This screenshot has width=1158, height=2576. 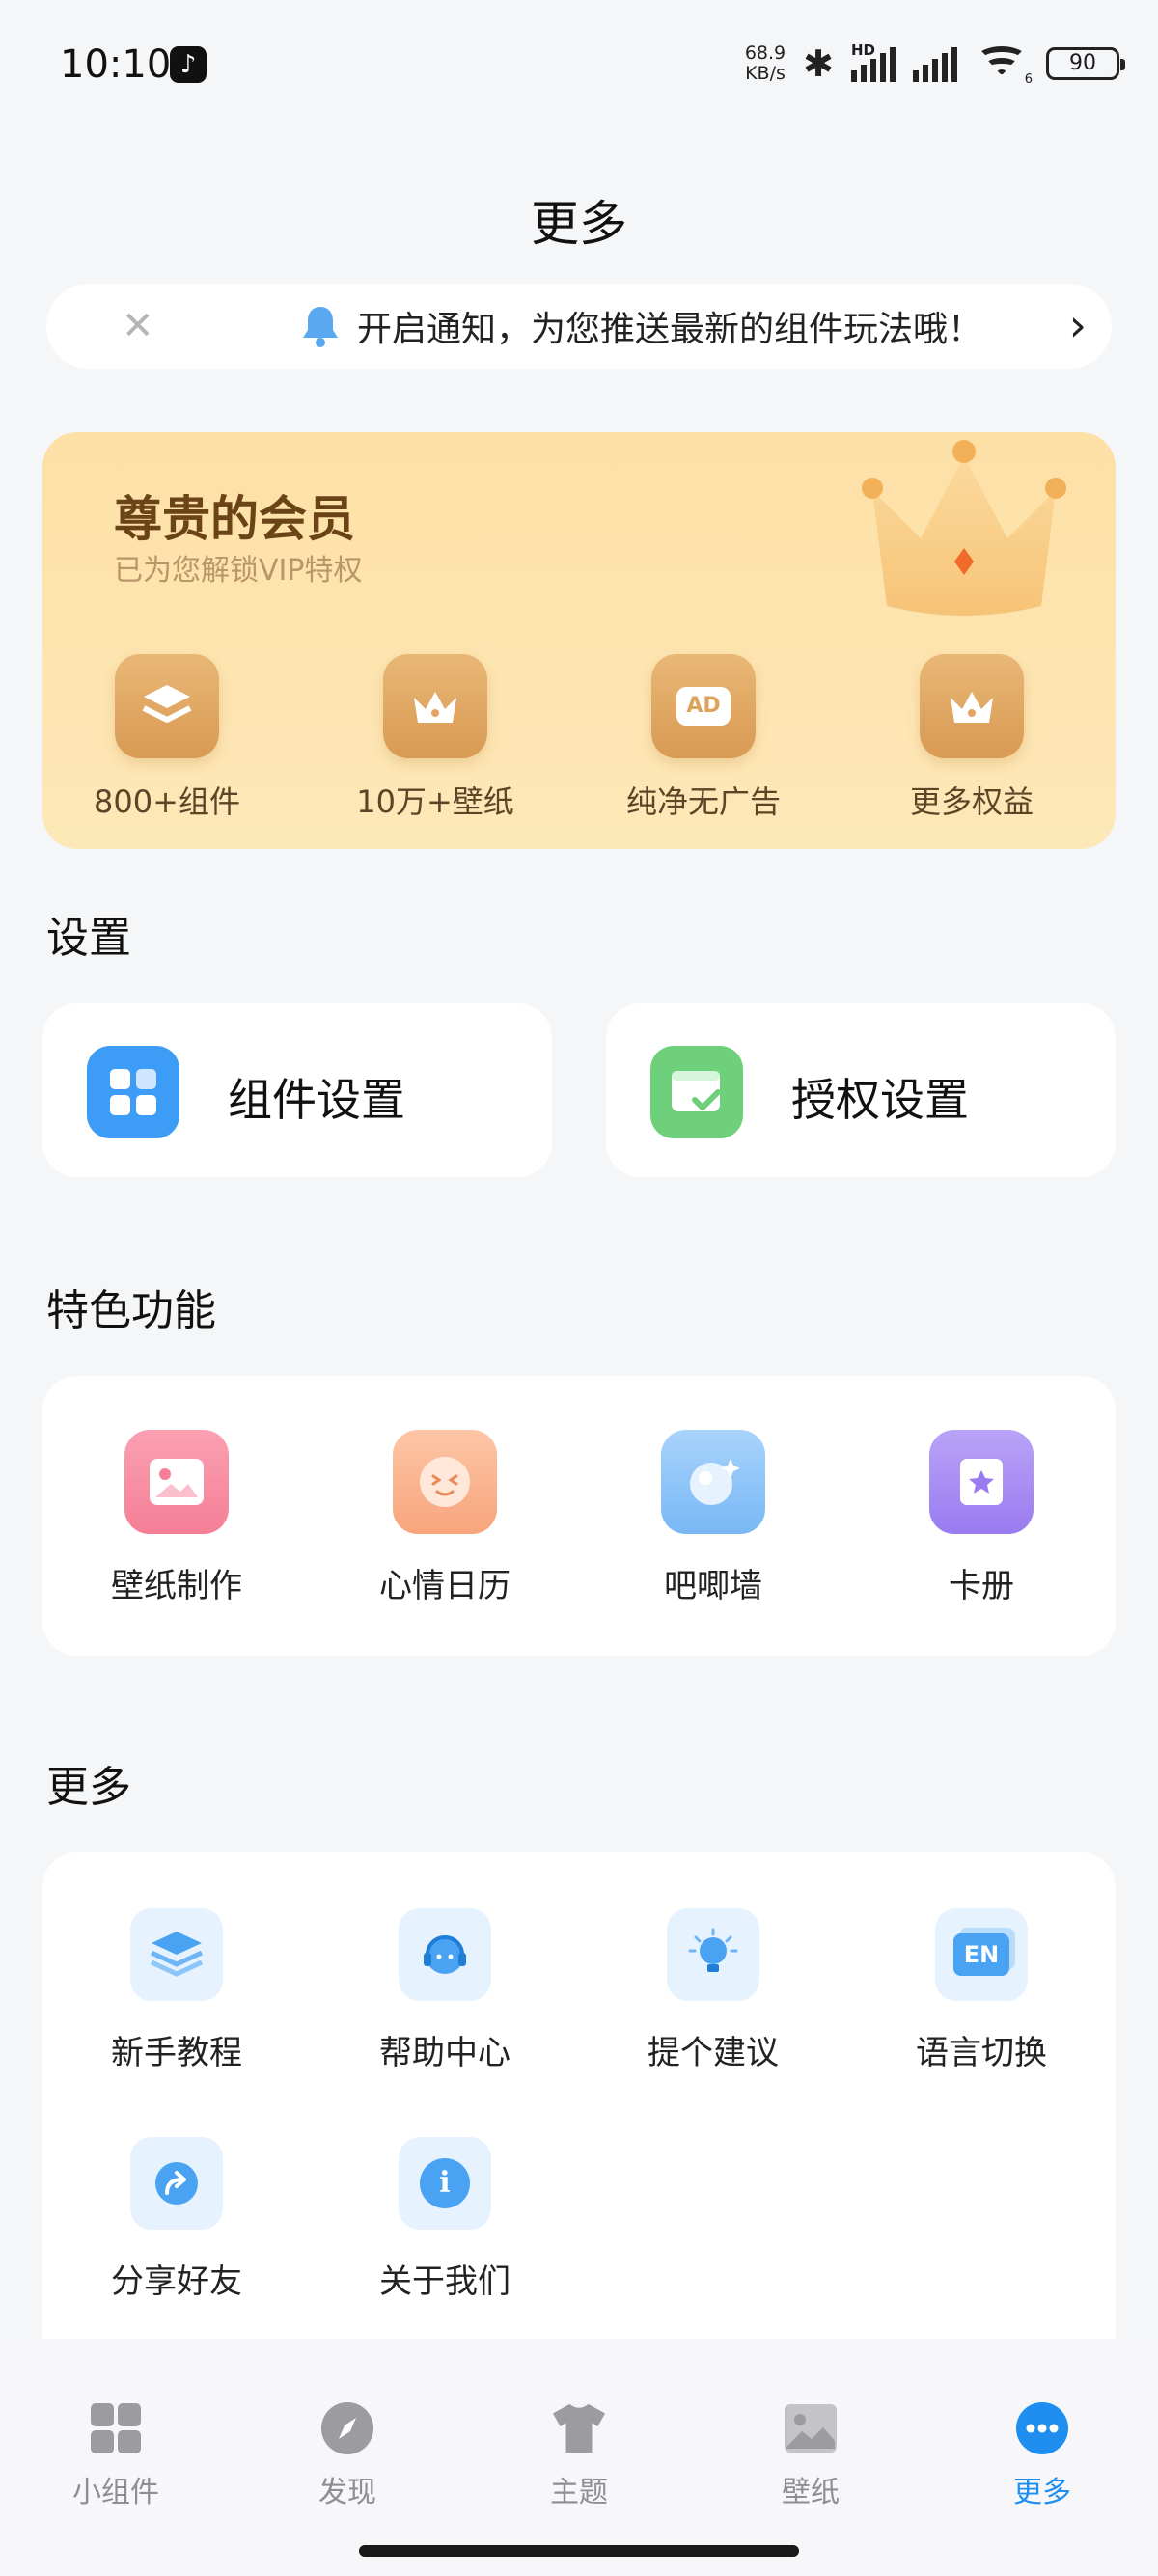 What do you see at coordinates (1004, 65) in the screenshot?
I see `wifi-icon: 6` at bounding box center [1004, 65].